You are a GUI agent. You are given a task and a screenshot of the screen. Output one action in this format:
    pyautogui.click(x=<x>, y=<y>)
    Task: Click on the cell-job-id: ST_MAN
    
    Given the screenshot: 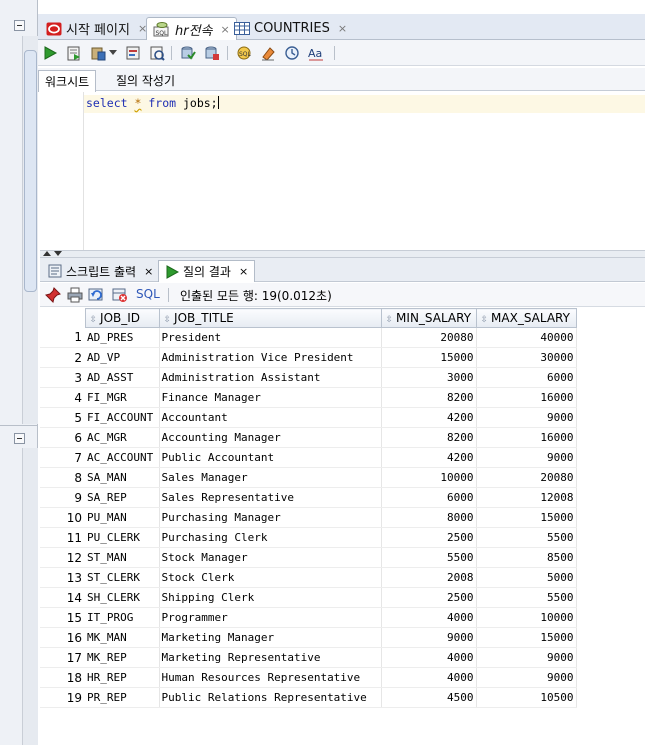 What is the action you would take?
    pyautogui.click(x=122, y=557)
    